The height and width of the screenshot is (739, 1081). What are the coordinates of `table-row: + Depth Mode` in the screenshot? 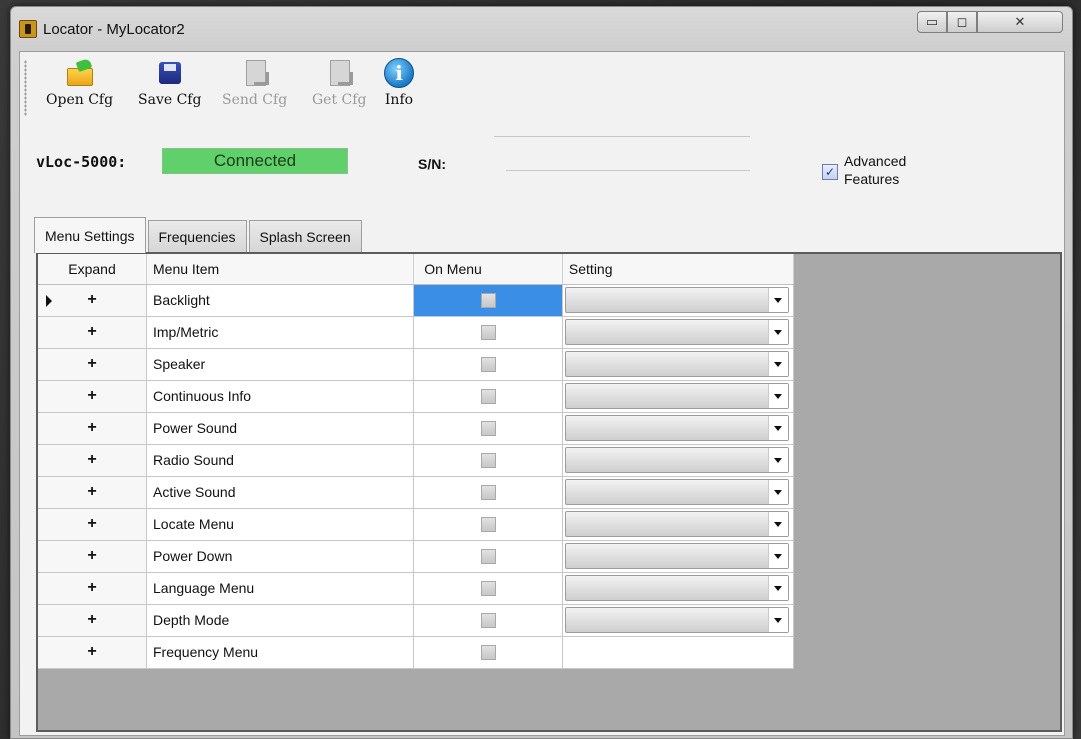 It's located at (416, 620).